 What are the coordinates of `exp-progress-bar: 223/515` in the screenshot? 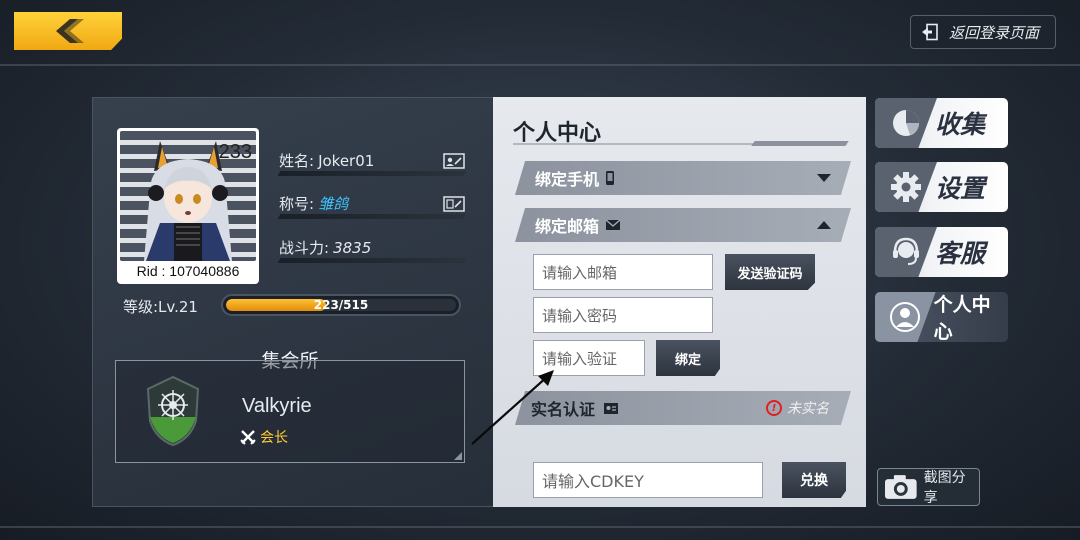 It's located at (341, 305).